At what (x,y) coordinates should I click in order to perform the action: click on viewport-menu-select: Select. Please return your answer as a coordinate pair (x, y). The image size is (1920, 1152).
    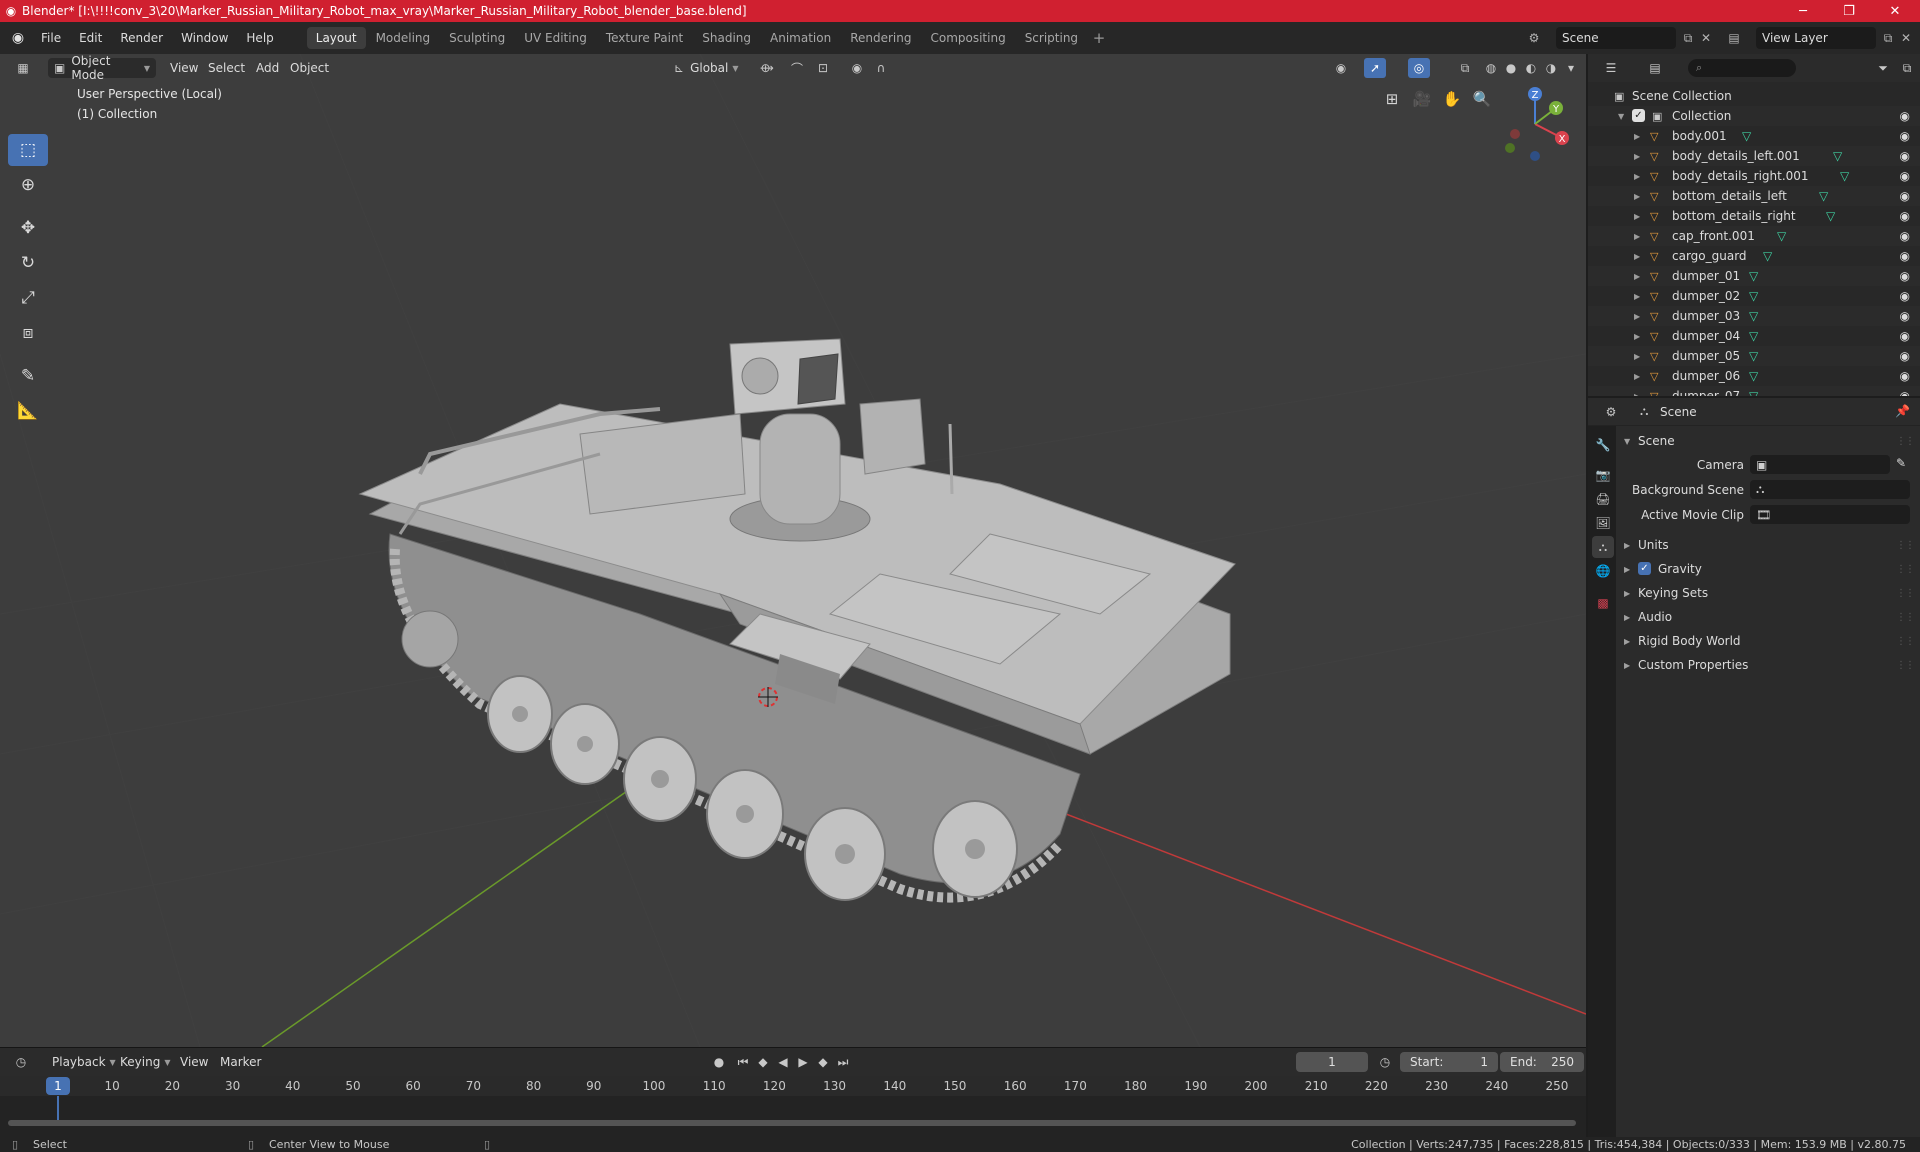
    Looking at the image, I should click on (226, 68).